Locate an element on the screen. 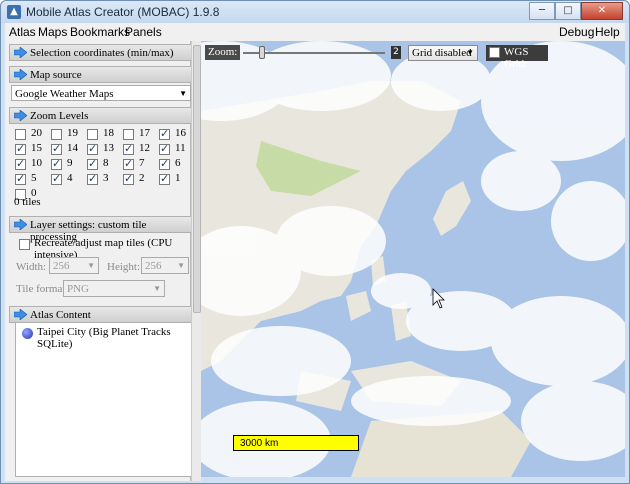  zoom-level-label: 5 is located at coordinates (34, 178).